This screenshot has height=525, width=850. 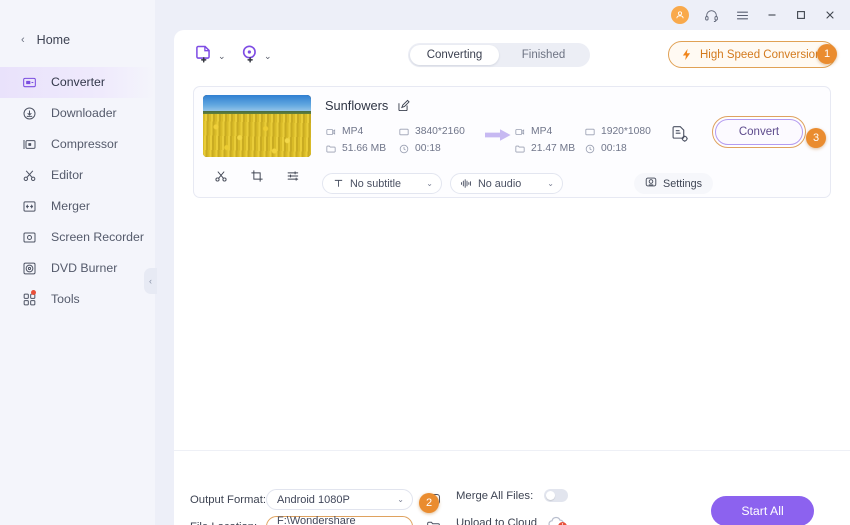 What do you see at coordinates (454, 55) in the screenshot?
I see `tab-converting: Converting` at bounding box center [454, 55].